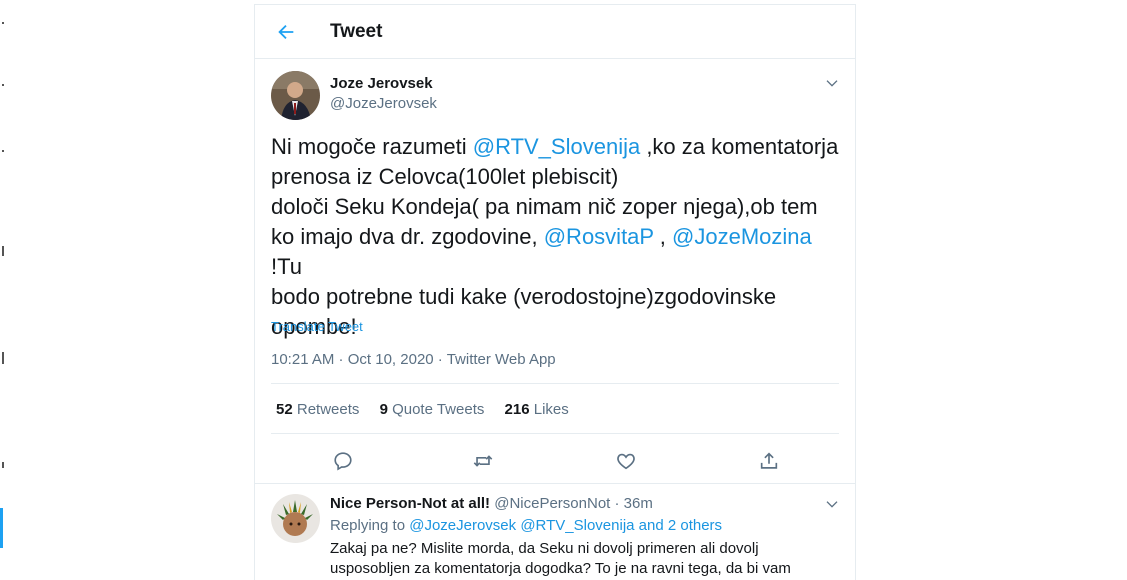 The image size is (1127, 580). I want to click on quote-tweets-stat: 9 Quote Tweets, so click(432, 409).